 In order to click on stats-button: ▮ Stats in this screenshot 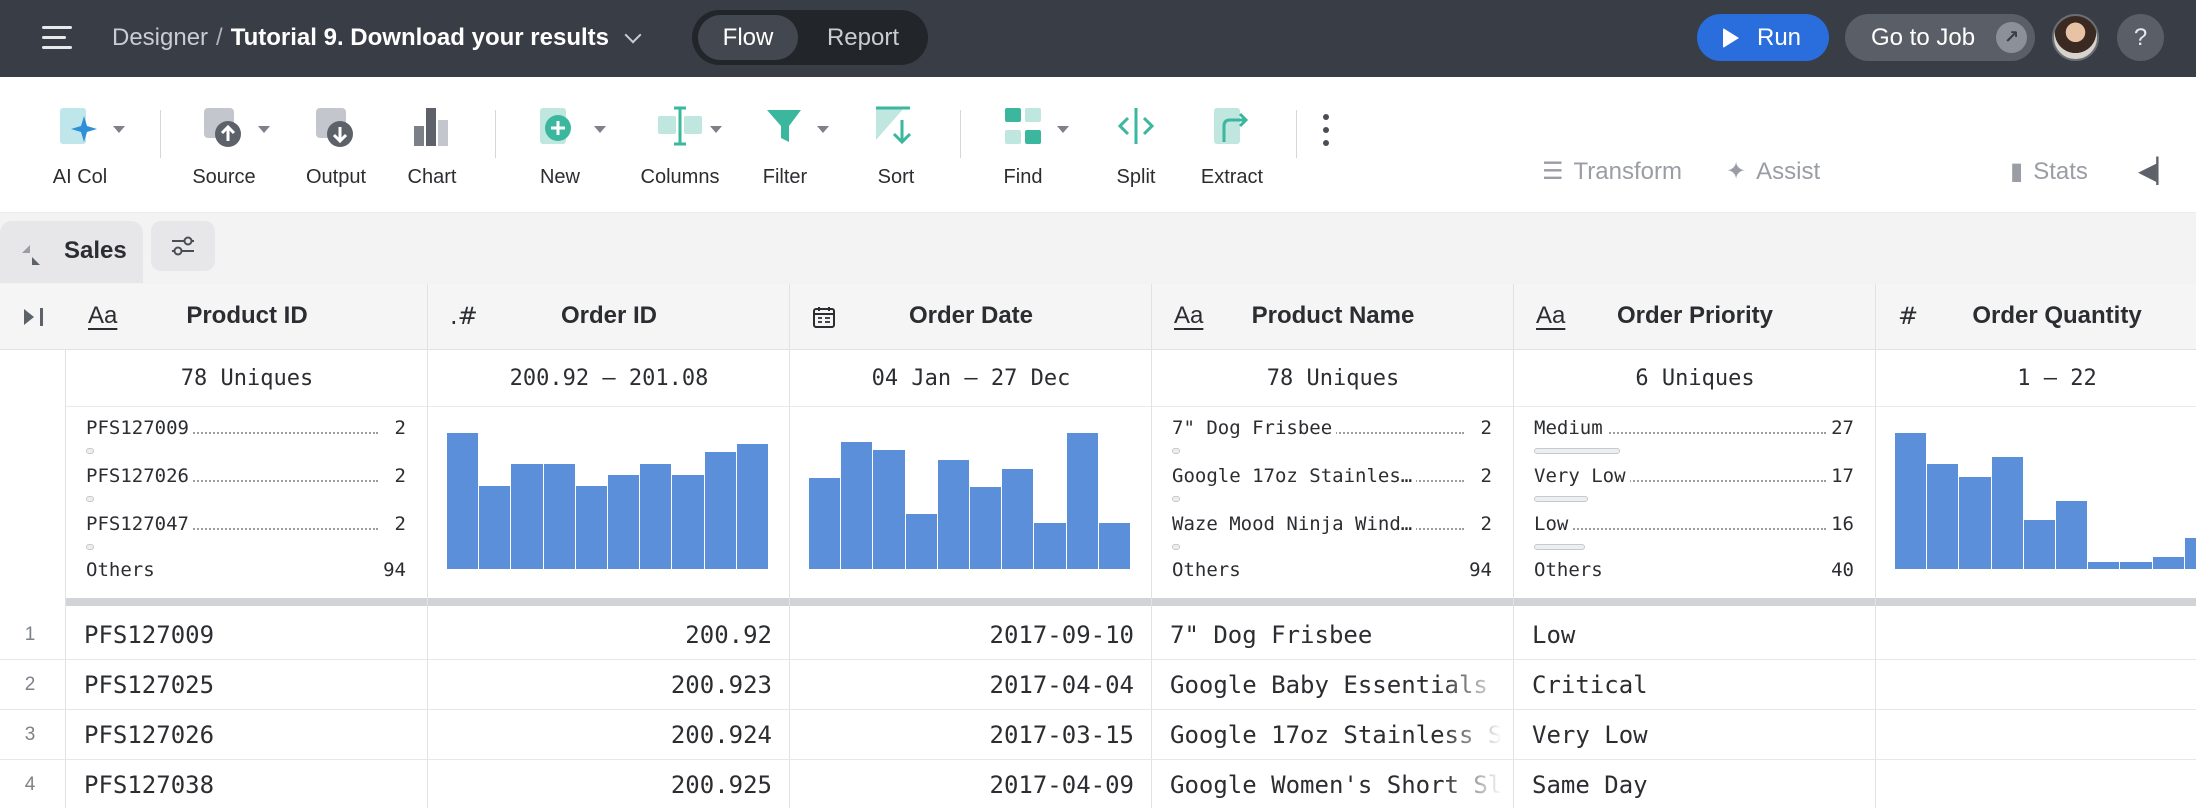, I will do `click(2049, 171)`.